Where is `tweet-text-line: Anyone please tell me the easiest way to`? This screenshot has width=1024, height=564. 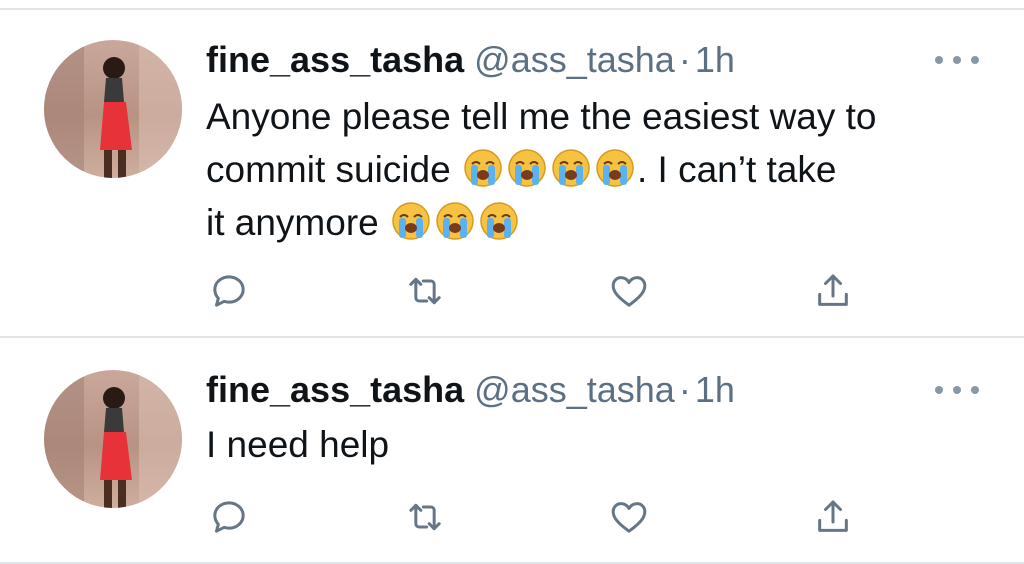 tweet-text-line: Anyone please tell me the easiest way to is located at coordinates (541, 116).